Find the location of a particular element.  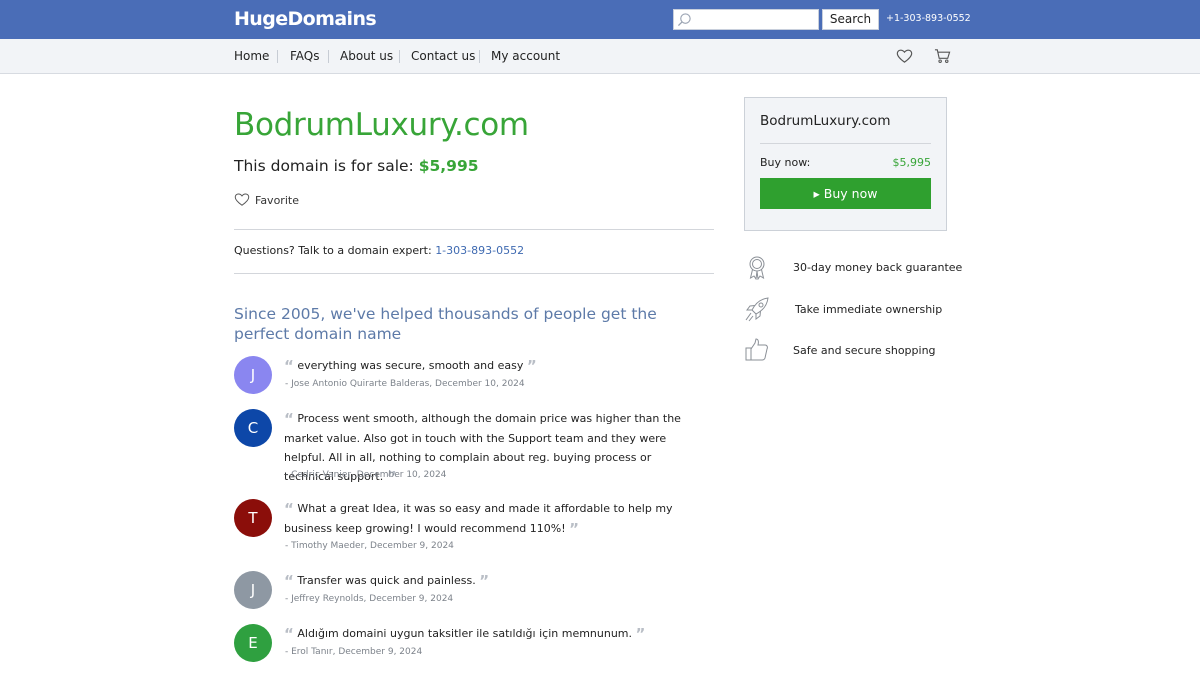

review-author: - Erol Tanır, December 9, 2024 is located at coordinates (354, 652).